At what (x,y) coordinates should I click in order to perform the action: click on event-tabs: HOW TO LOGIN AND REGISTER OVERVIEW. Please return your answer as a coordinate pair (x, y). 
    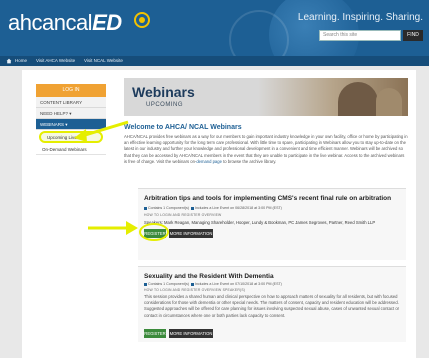
    Looking at the image, I should click on (182, 215).